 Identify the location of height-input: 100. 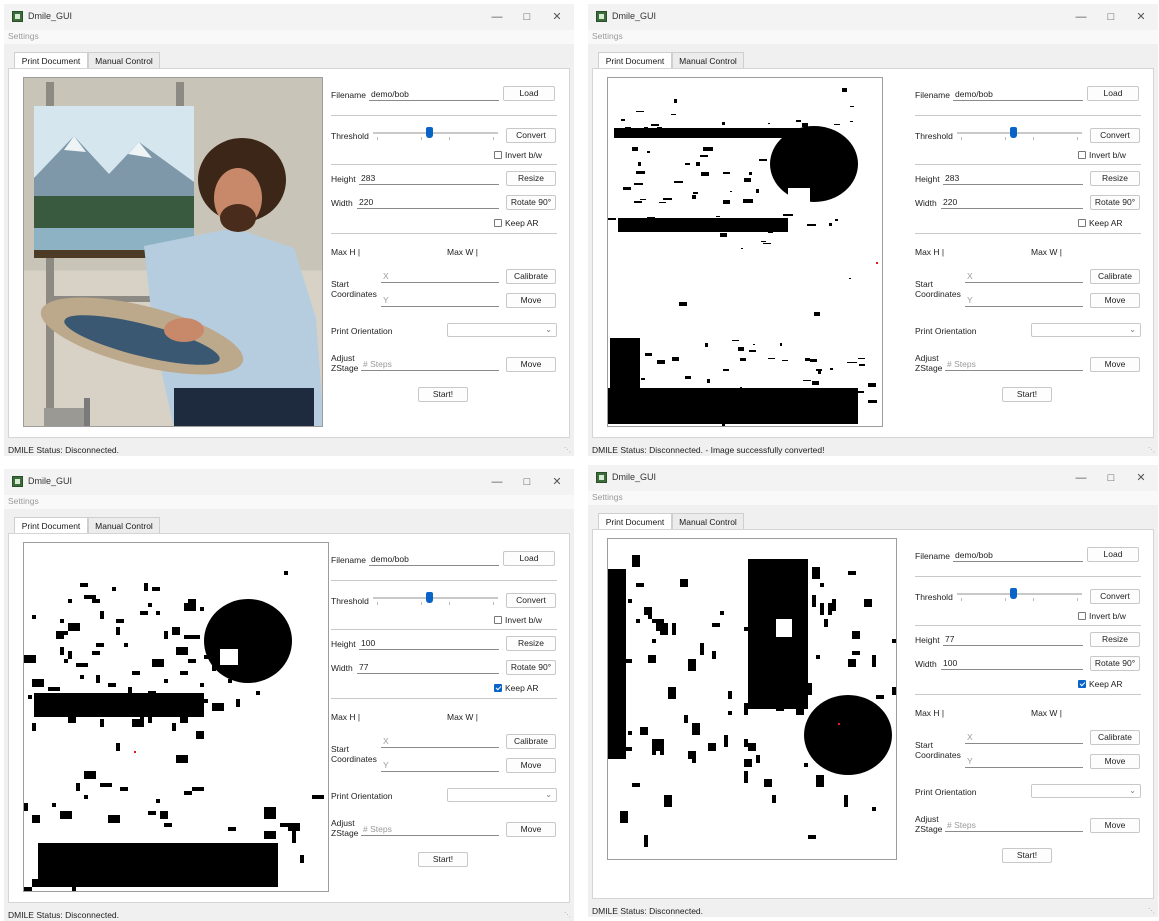
(429, 643).